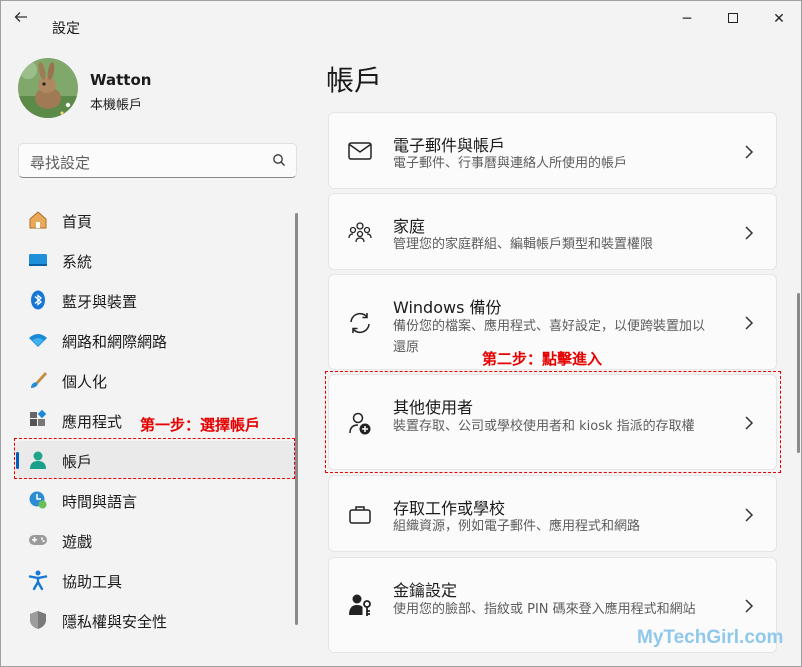 This screenshot has width=802, height=667. Describe the element at coordinates (156, 260) in the screenshot. I see `sidebar-item-system: 系統` at that location.